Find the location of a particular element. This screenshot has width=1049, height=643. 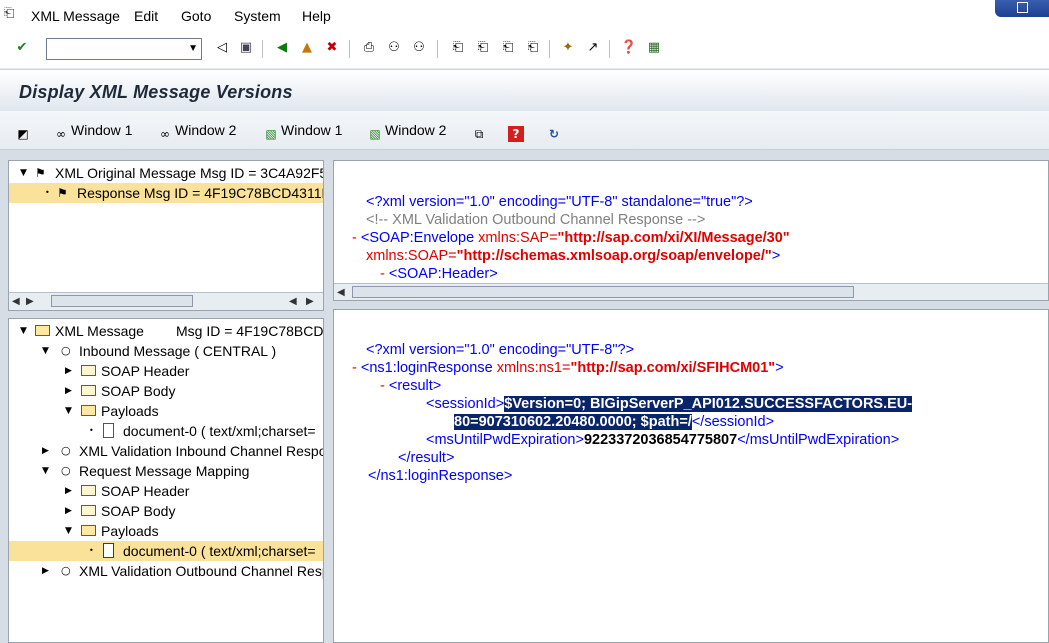

window-controls is located at coordinates (1022, 8).